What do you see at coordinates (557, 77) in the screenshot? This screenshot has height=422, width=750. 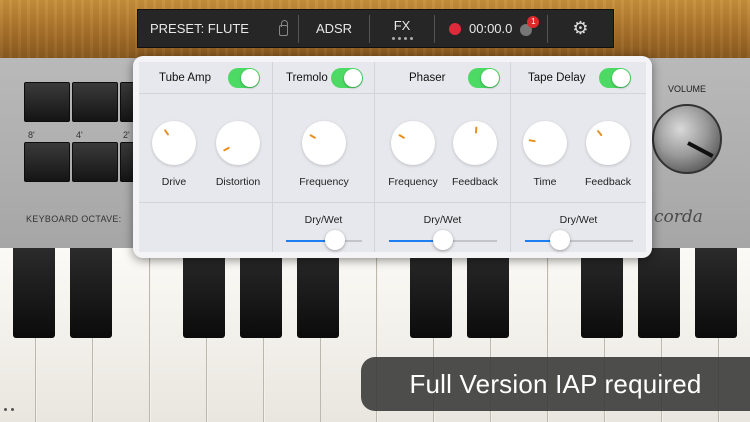 I see `module-title: Tape Delay` at bounding box center [557, 77].